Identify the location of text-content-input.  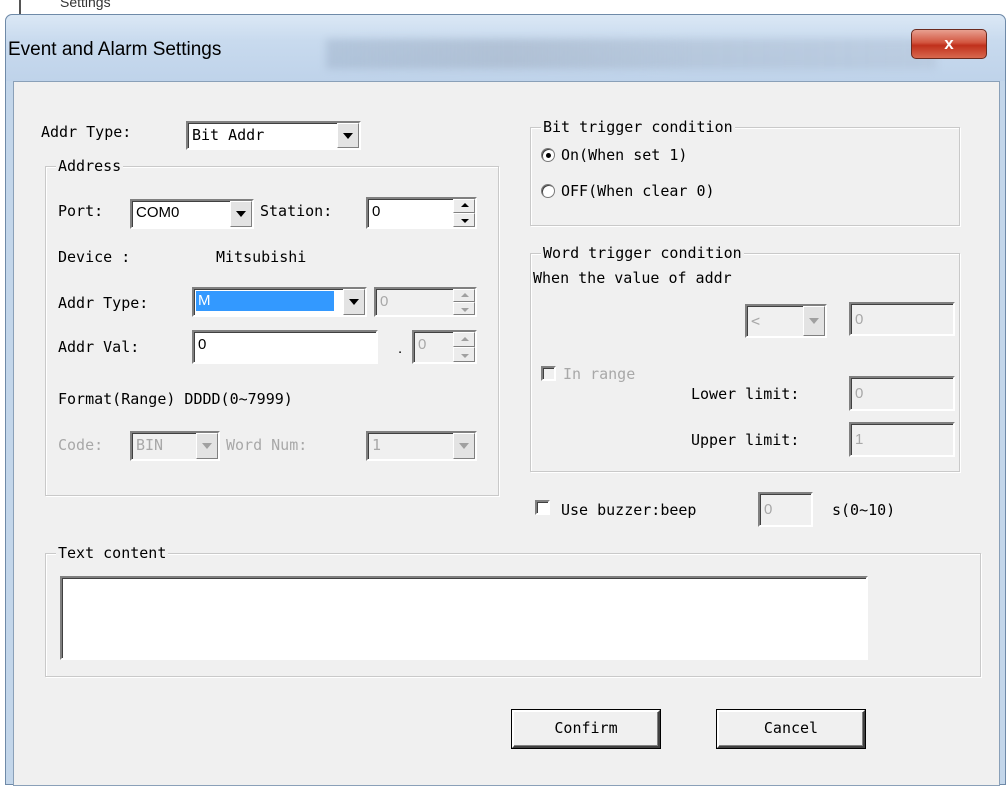
(464, 618).